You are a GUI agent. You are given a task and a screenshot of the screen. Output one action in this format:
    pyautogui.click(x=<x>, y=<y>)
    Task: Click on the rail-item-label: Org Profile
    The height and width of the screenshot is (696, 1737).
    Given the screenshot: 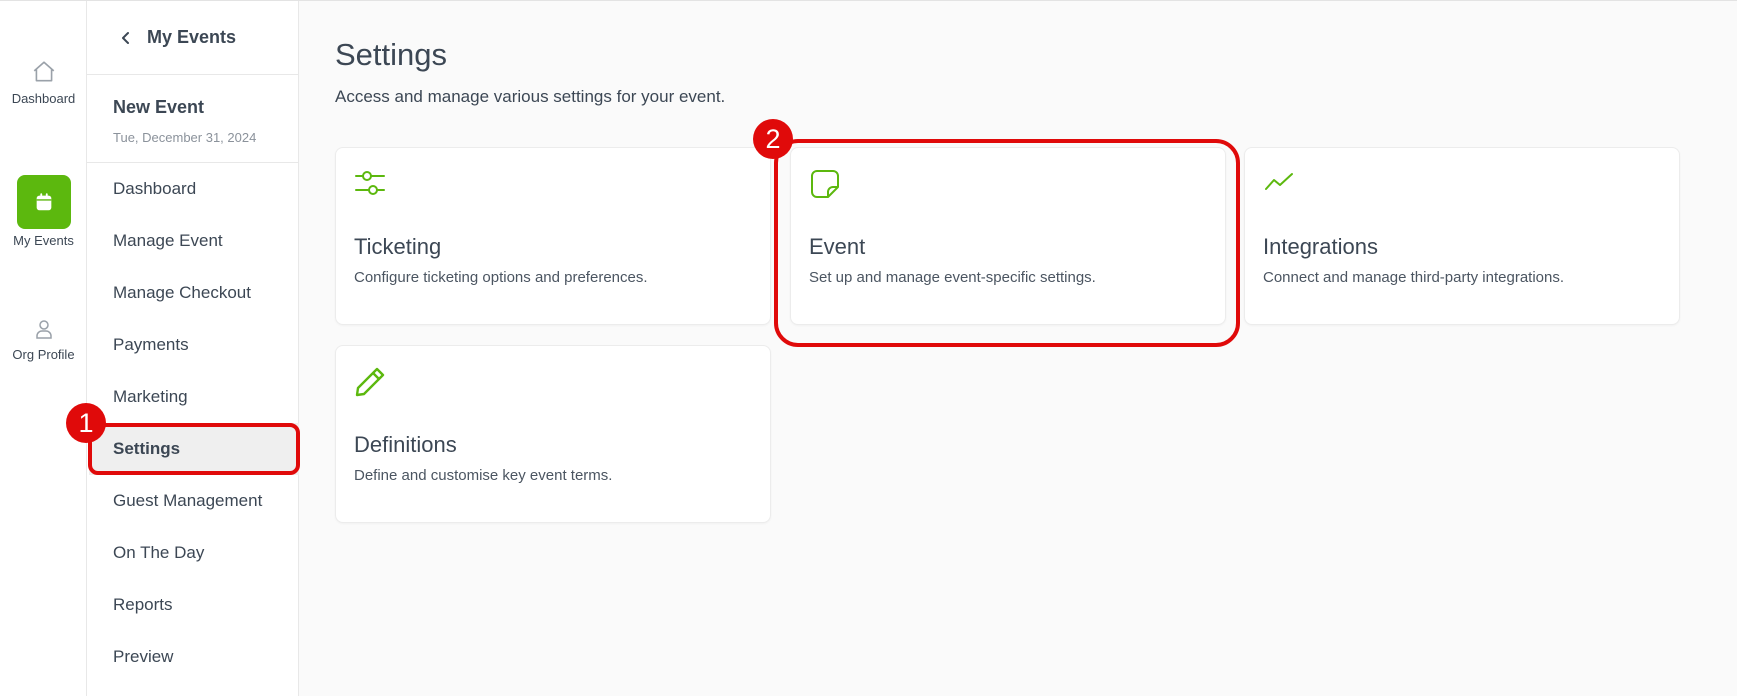 What is the action you would take?
    pyautogui.click(x=43, y=354)
    